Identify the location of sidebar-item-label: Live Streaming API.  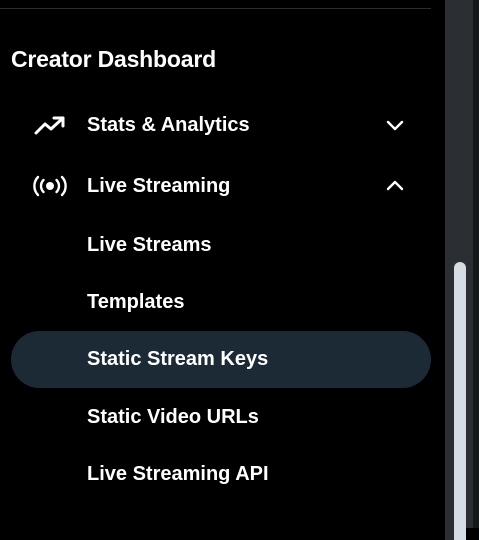
(178, 474).